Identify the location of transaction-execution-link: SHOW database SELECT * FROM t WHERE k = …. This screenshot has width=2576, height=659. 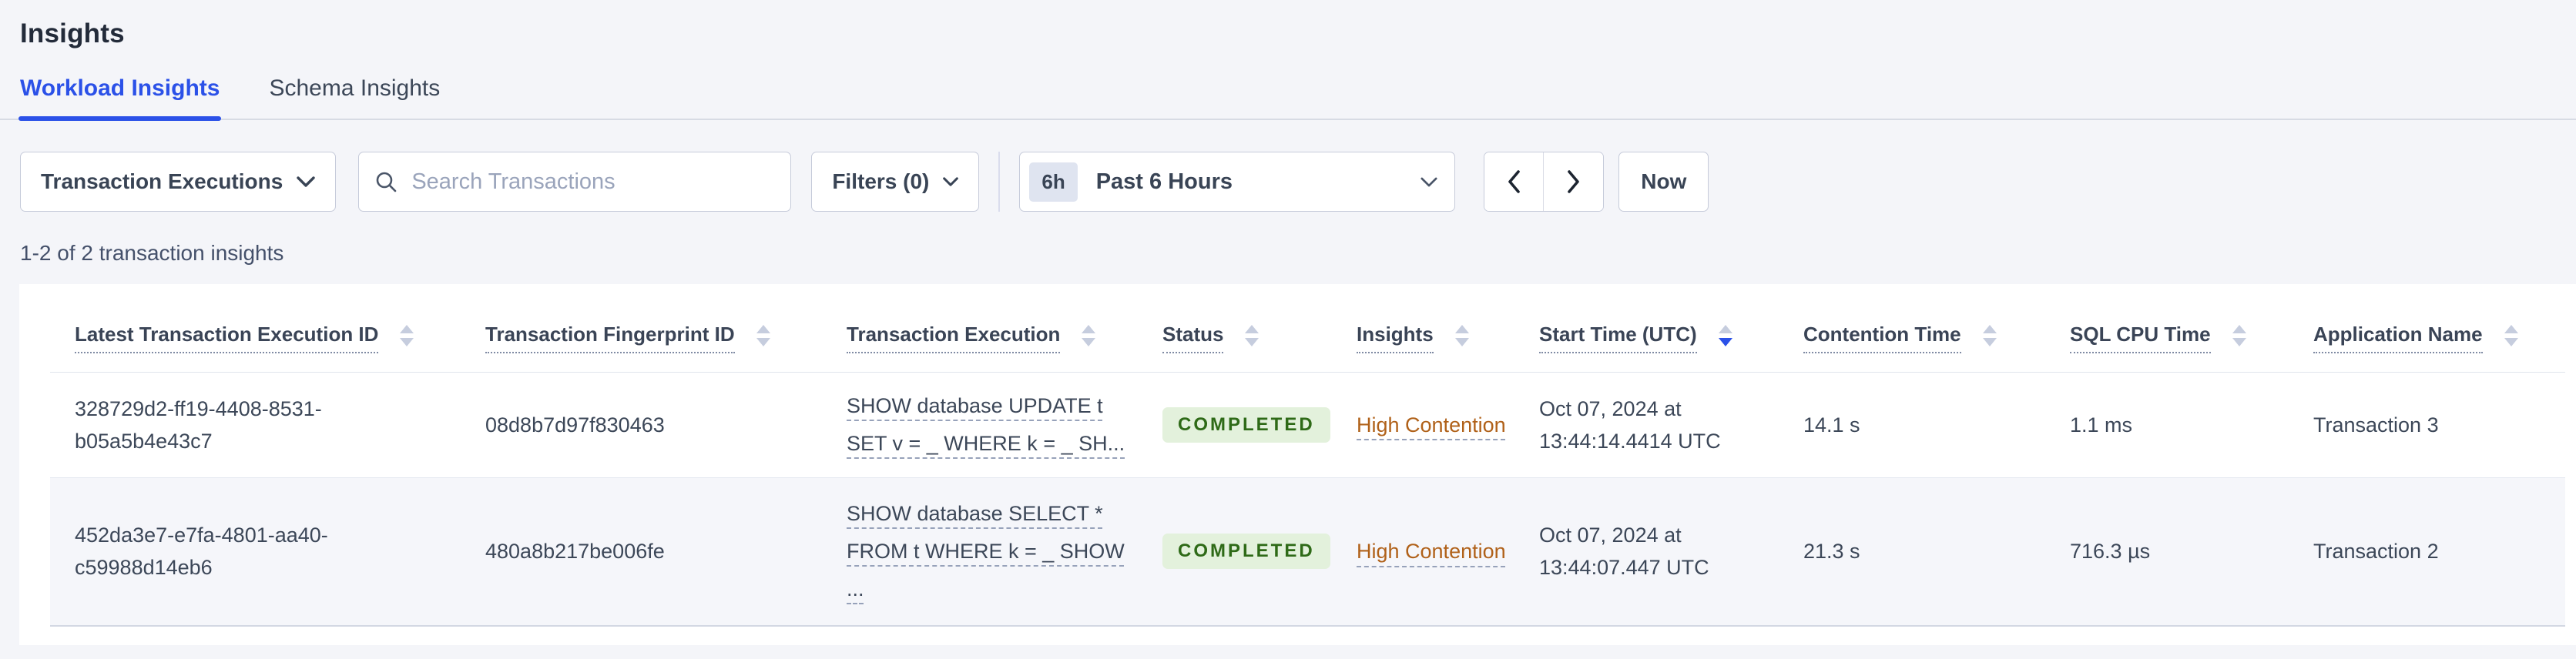
(986, 551).